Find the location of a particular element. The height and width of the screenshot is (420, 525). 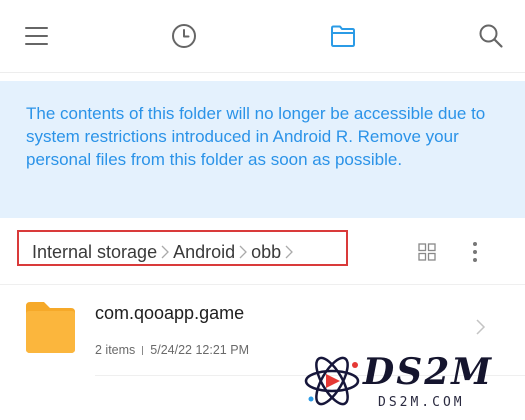

ds2m-watermark: DS2M DS2M.COM is located at coordinates (412, 382).